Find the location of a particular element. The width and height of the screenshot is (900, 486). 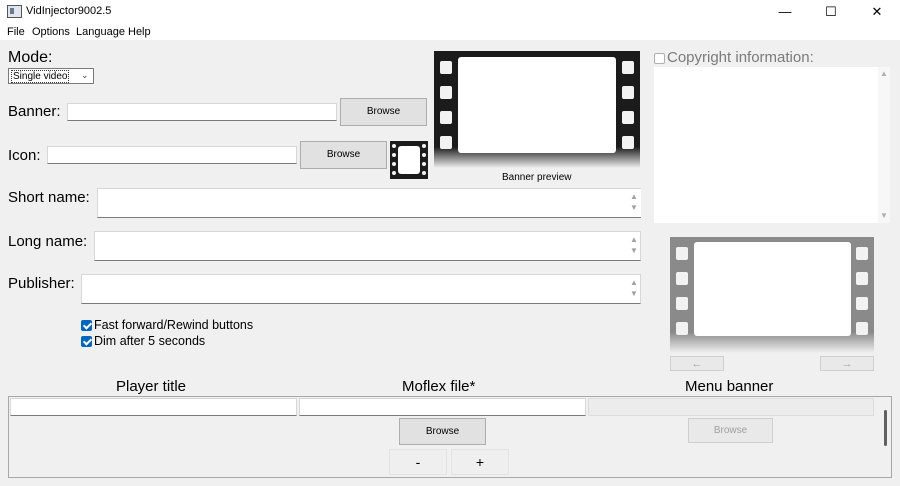

icon-label: Icon: is located at coordinates (24, 155).